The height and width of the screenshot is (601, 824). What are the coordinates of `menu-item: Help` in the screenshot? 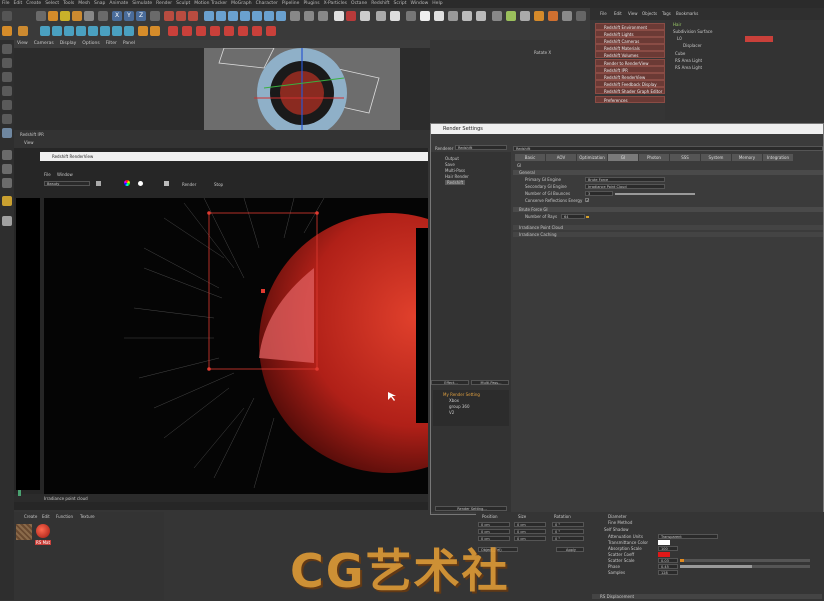 It's located at (437, 4).